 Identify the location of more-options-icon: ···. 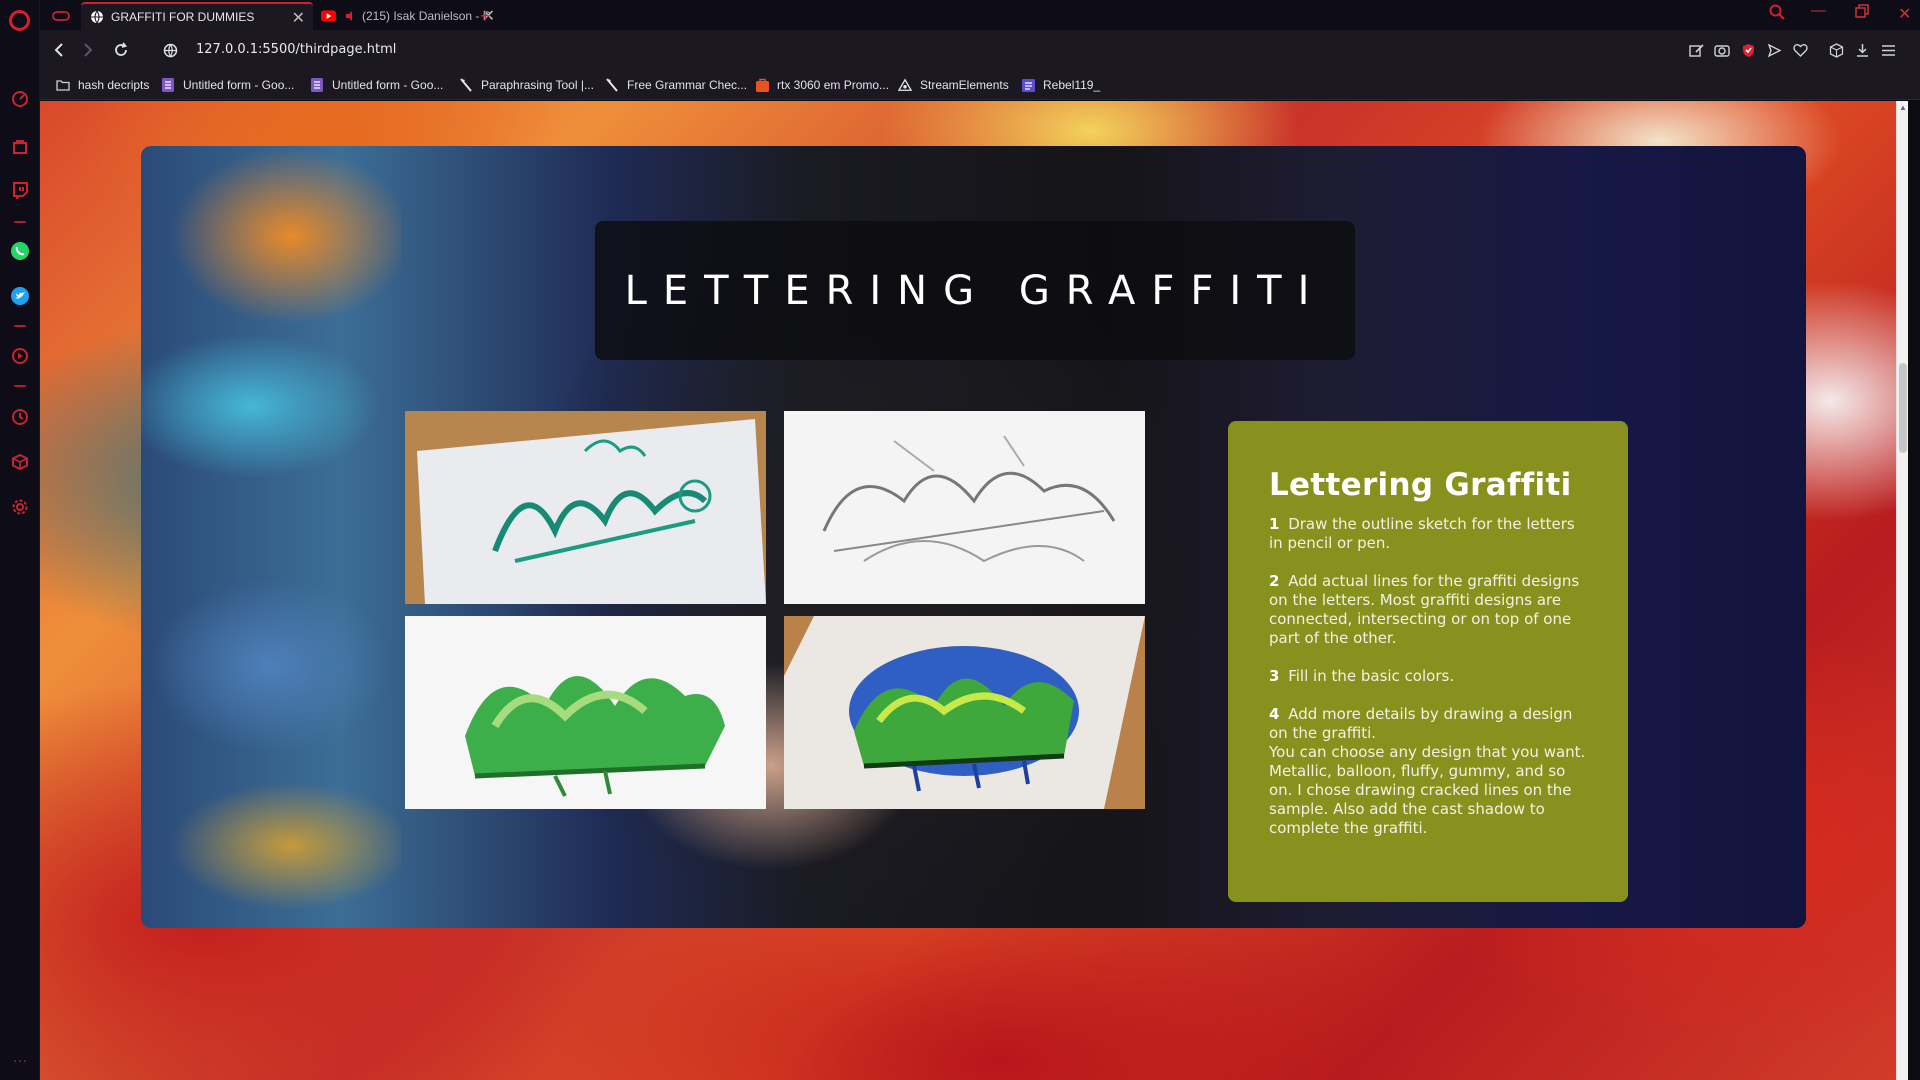
(20, 1060).